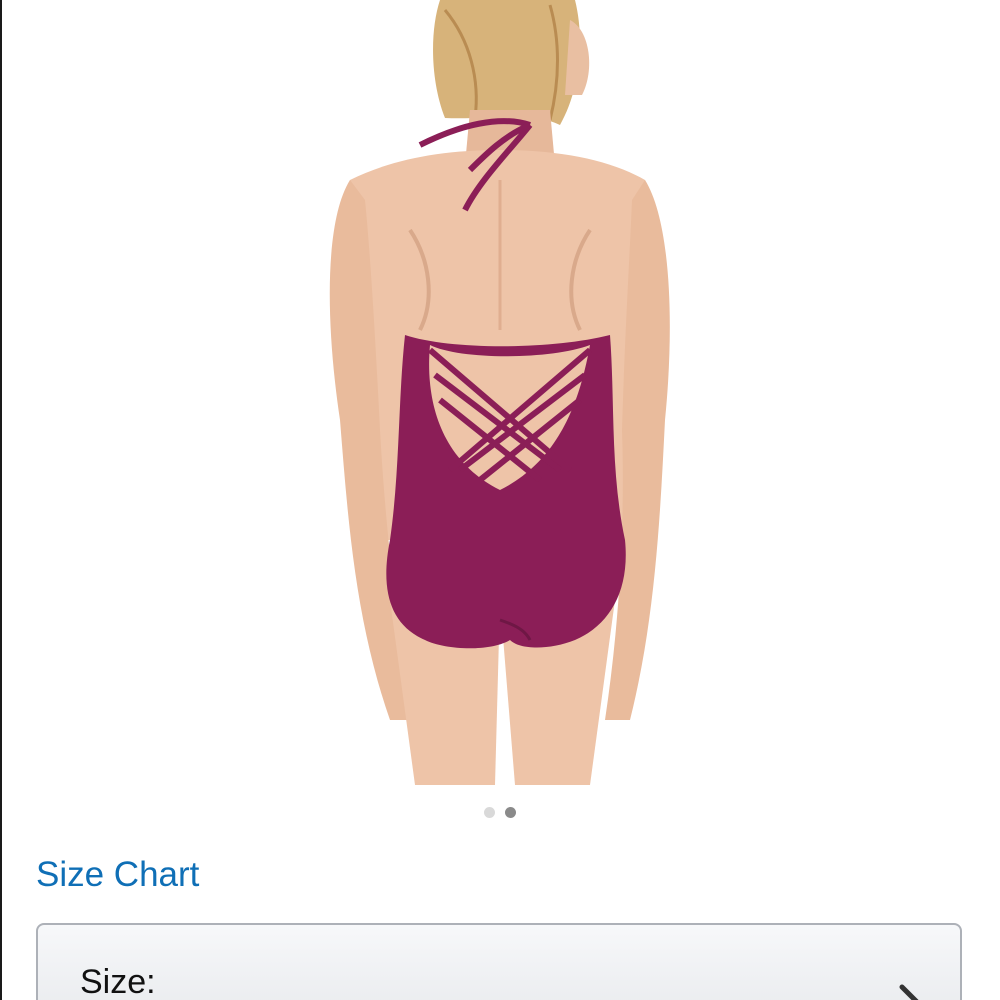 Image resolution: width=1000 pixels, height=1000 pixels. I want to click on chevron-right-icon, so click(909, 992).